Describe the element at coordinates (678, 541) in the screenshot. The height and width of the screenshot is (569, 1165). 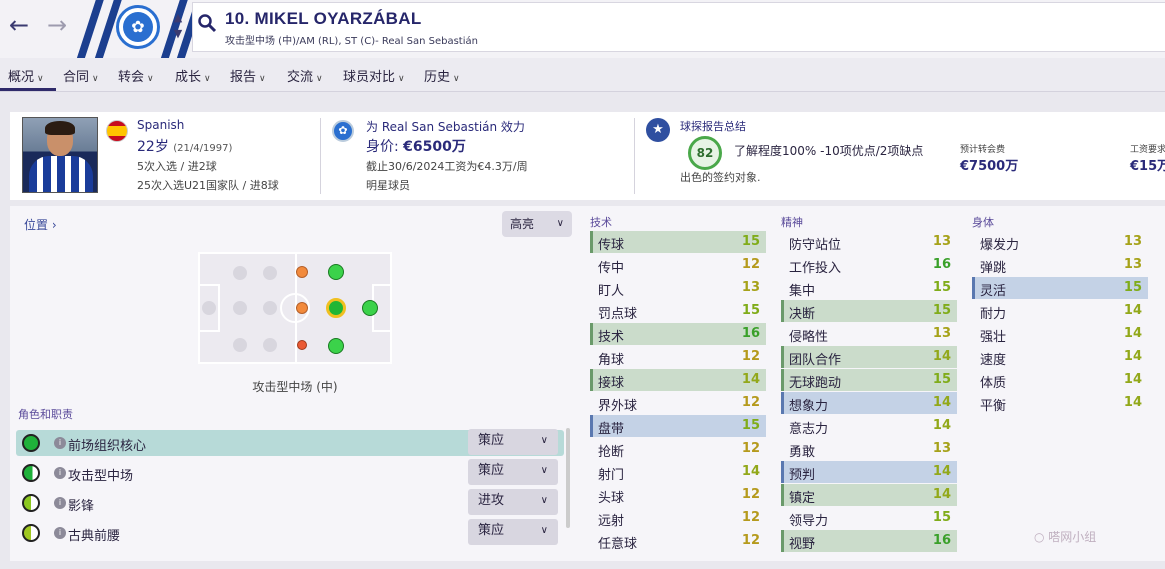
I see `attribute-row: 任意球 12` at that location.